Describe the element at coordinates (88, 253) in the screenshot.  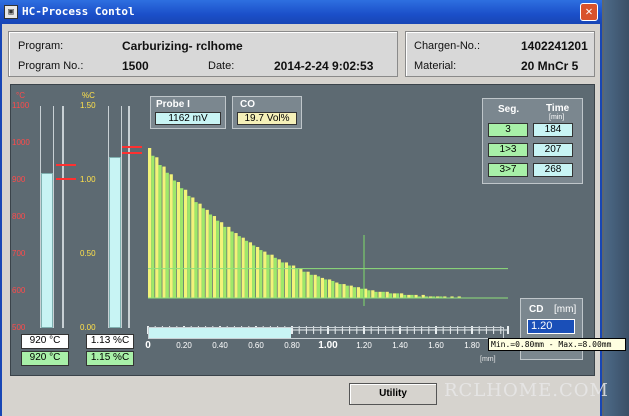
I see `carbon-tick-label: 0.50` at that location.